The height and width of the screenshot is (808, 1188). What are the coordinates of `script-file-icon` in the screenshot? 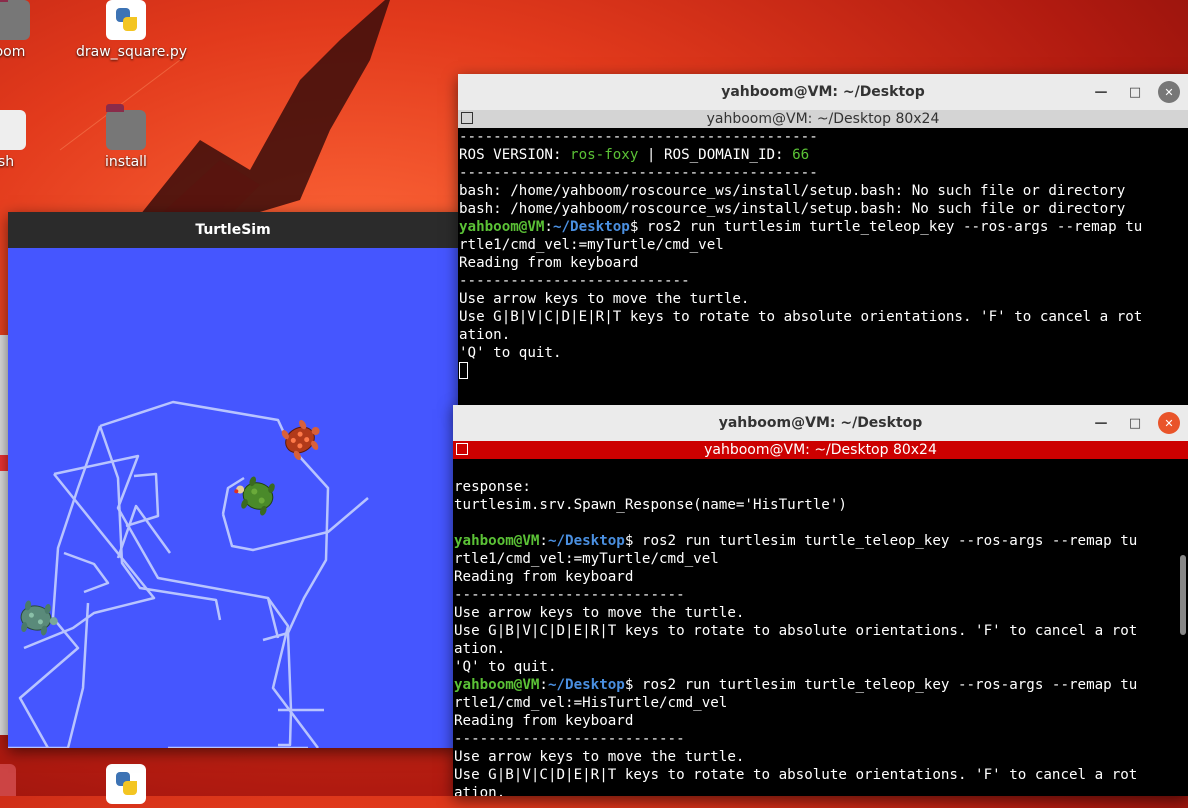 It's located at (13, 130).